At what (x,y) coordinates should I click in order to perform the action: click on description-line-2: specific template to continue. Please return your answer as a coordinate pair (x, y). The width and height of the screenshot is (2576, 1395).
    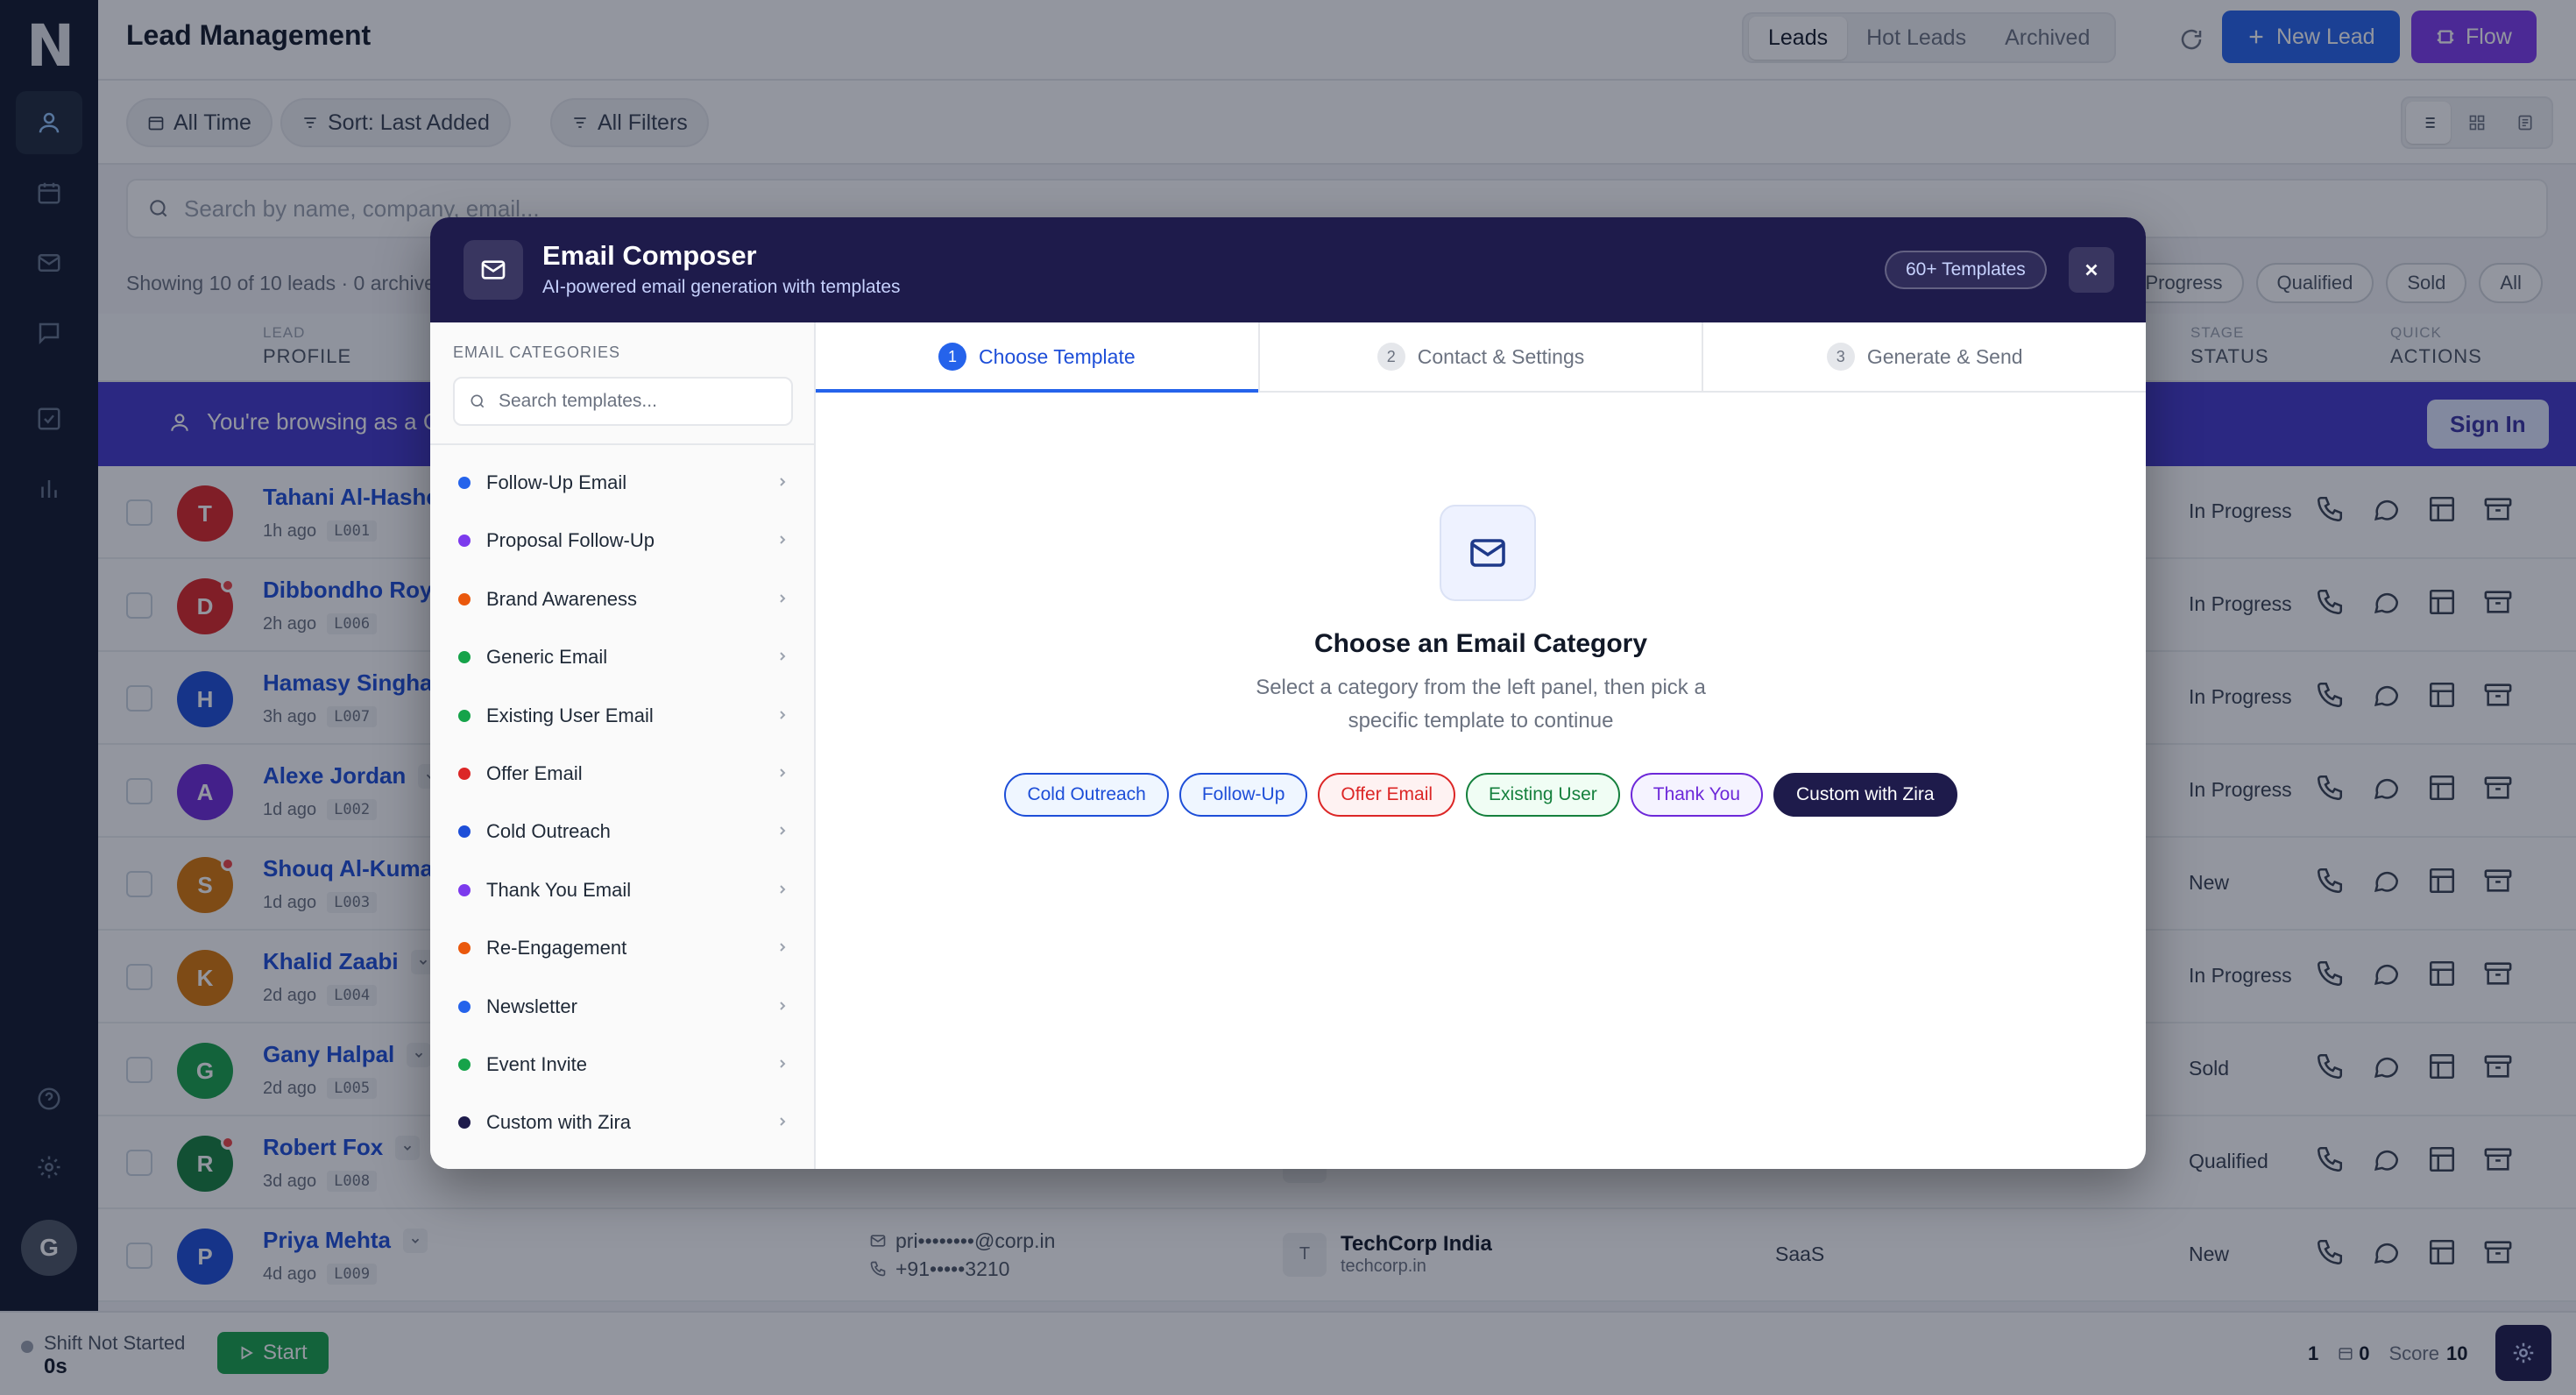
    Looking at the image, I should click on (1481, 721).